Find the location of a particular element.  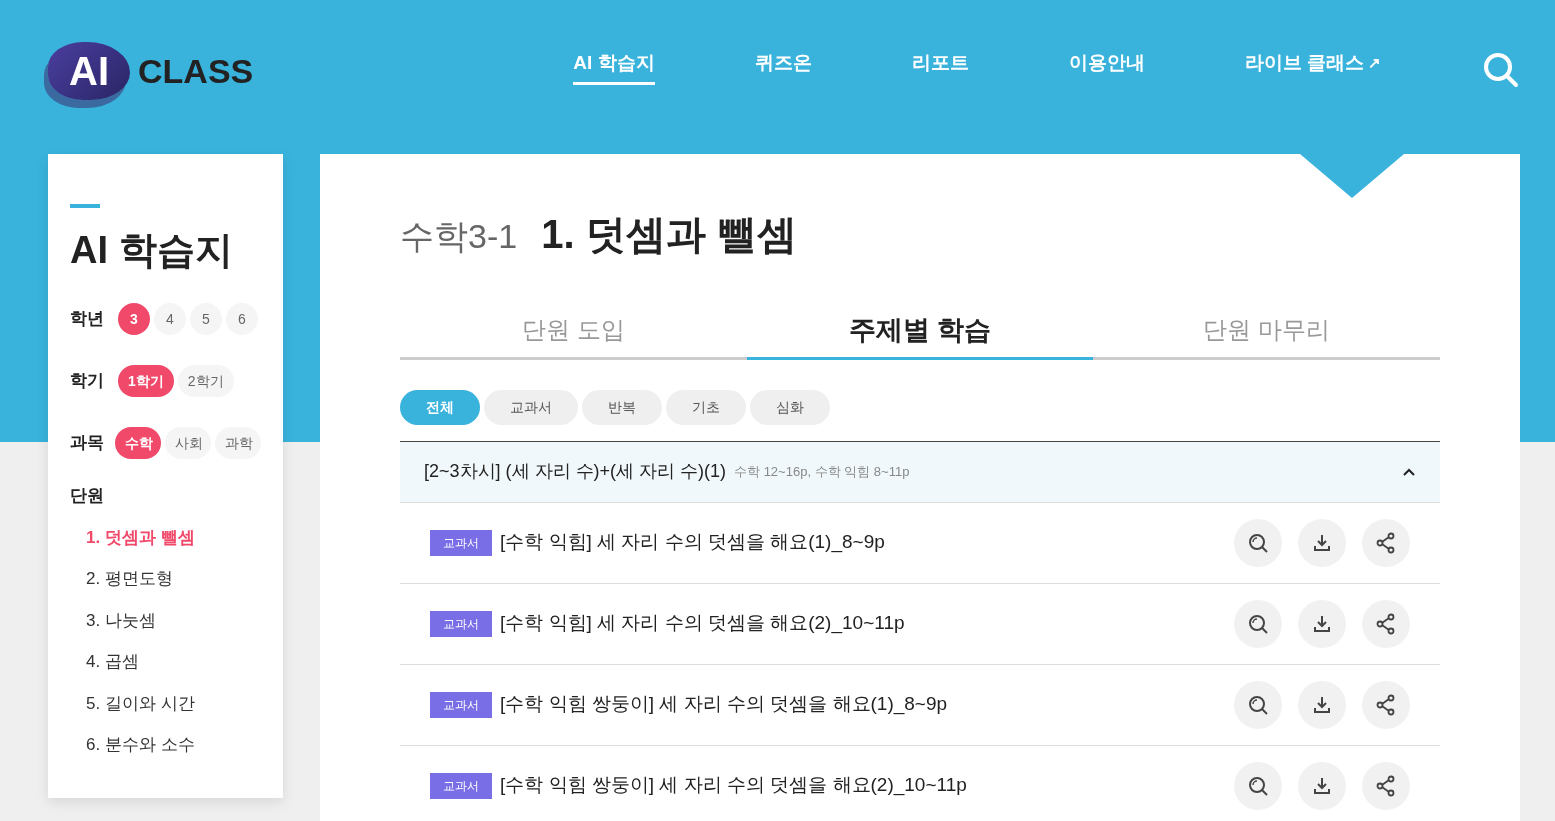

section-title: [2~3차시] (세 자리 수)+(세 자리 수)(1) is located at coordinates (575, 471).